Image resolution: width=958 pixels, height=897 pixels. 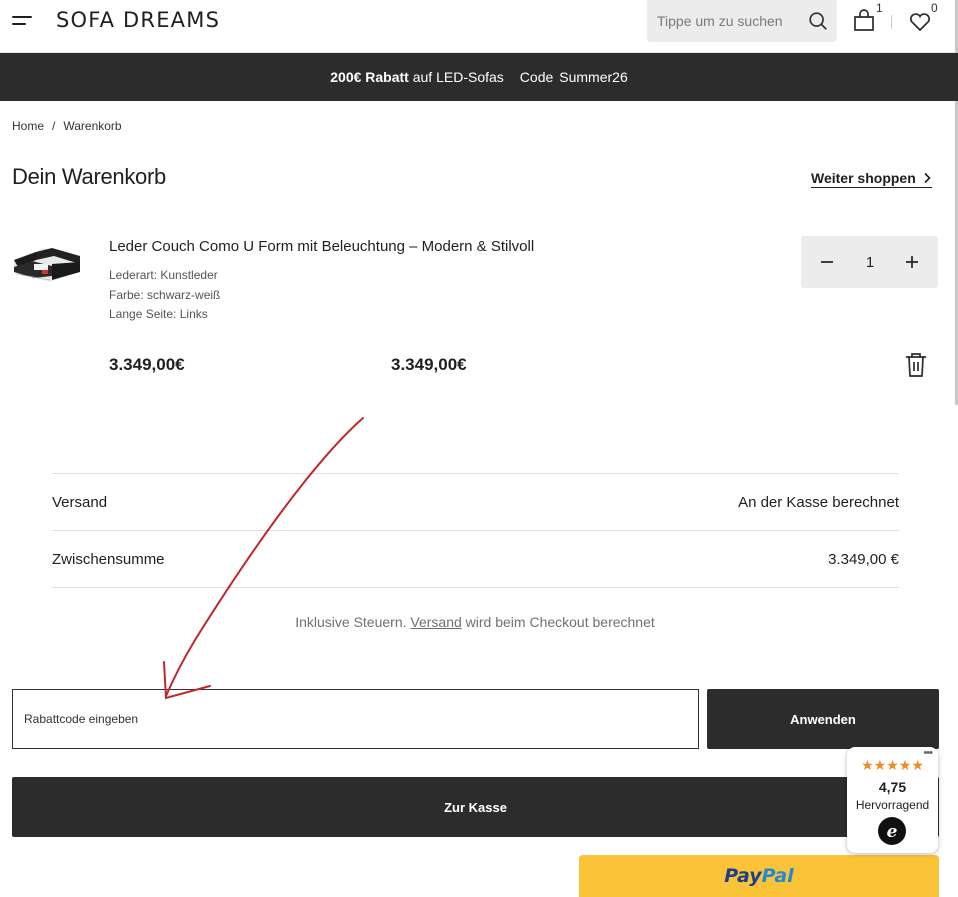 What do you see at coordinates (351, 622) in the screenshot?
I see `tax-note-text: Inklusive Steuern.` at bounding box center [351, 622].